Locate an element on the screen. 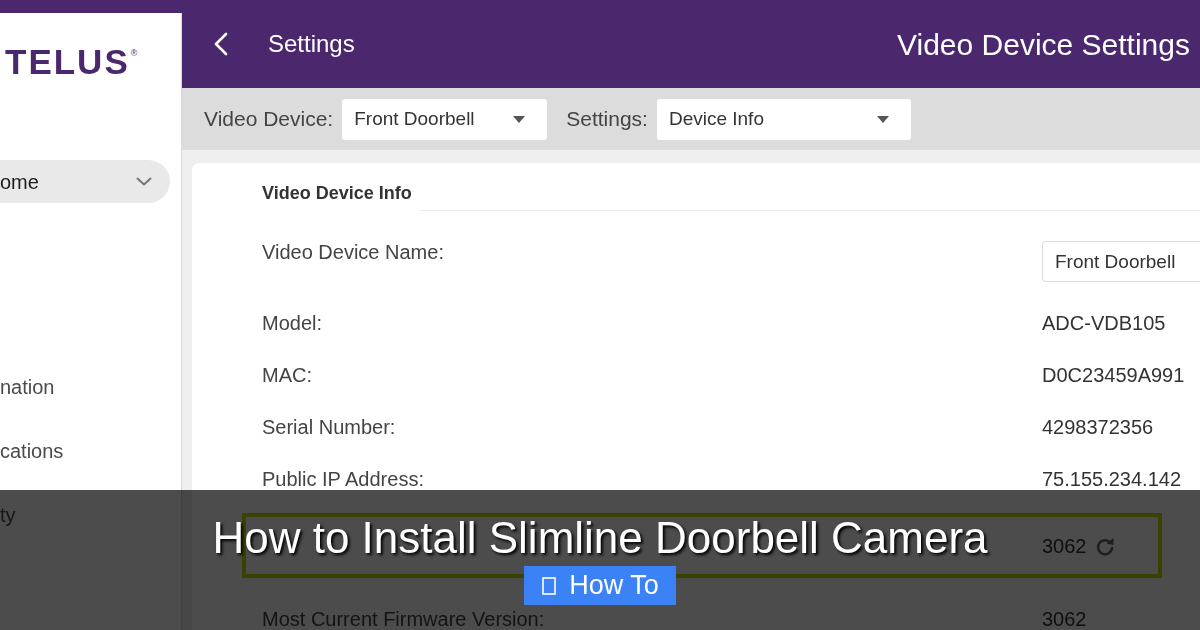  field-value: ADC-VDB105 is located at coordinates (1104, 323).